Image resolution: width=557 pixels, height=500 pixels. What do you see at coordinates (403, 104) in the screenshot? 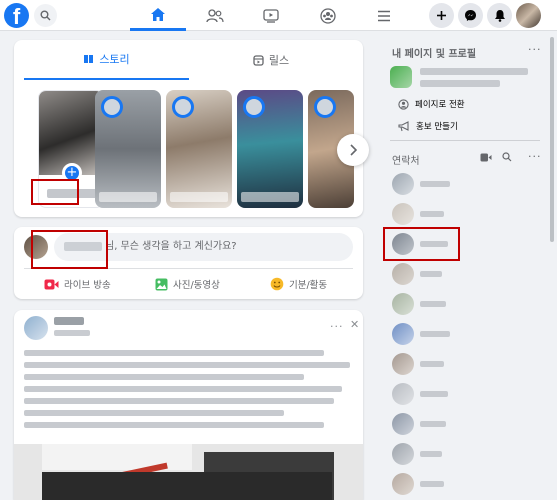
I see `switch-profile-icon` at bounding box center [403, 104].